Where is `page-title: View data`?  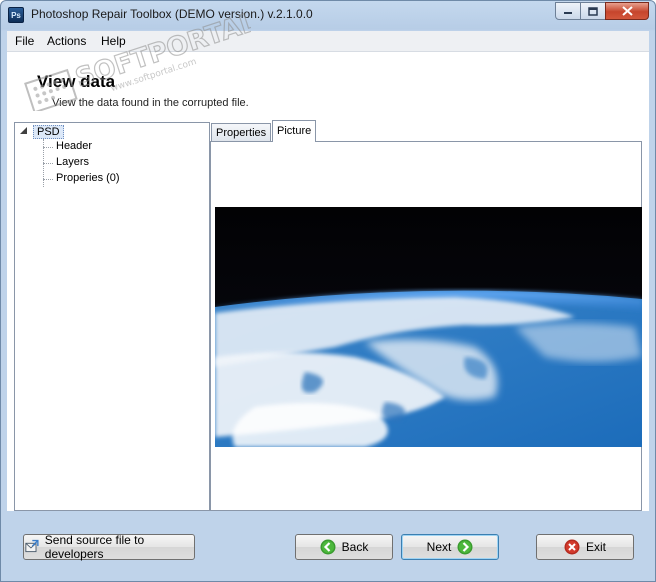 page-title: View data is located at coordinates (76, 81).